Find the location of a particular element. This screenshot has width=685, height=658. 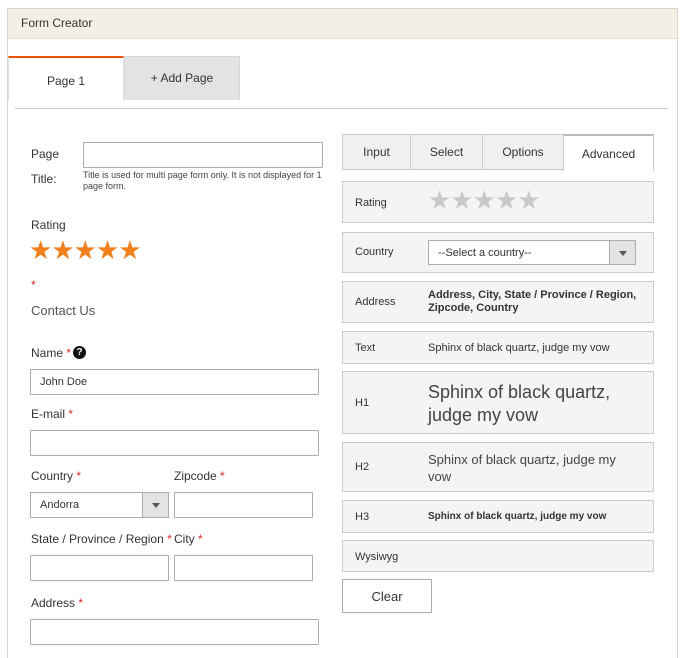

name-label: Name * is located at coordinates (51, 353).